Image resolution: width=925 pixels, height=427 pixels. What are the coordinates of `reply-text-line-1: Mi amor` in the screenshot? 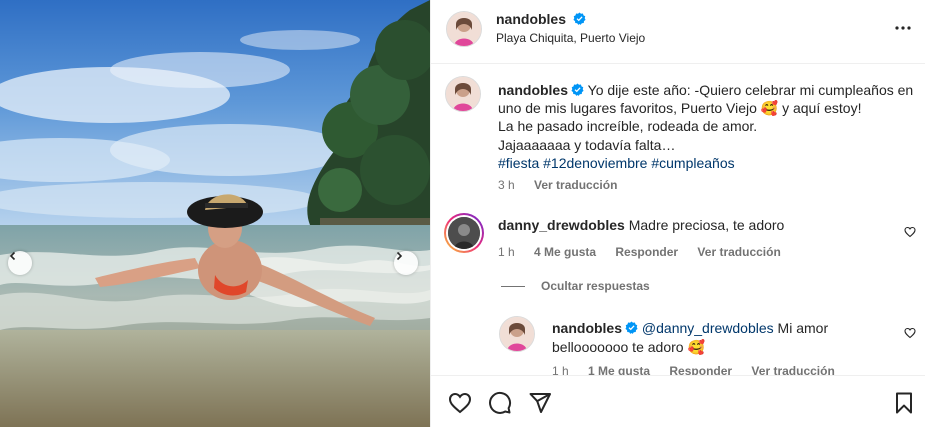 It's located at (801, 328).